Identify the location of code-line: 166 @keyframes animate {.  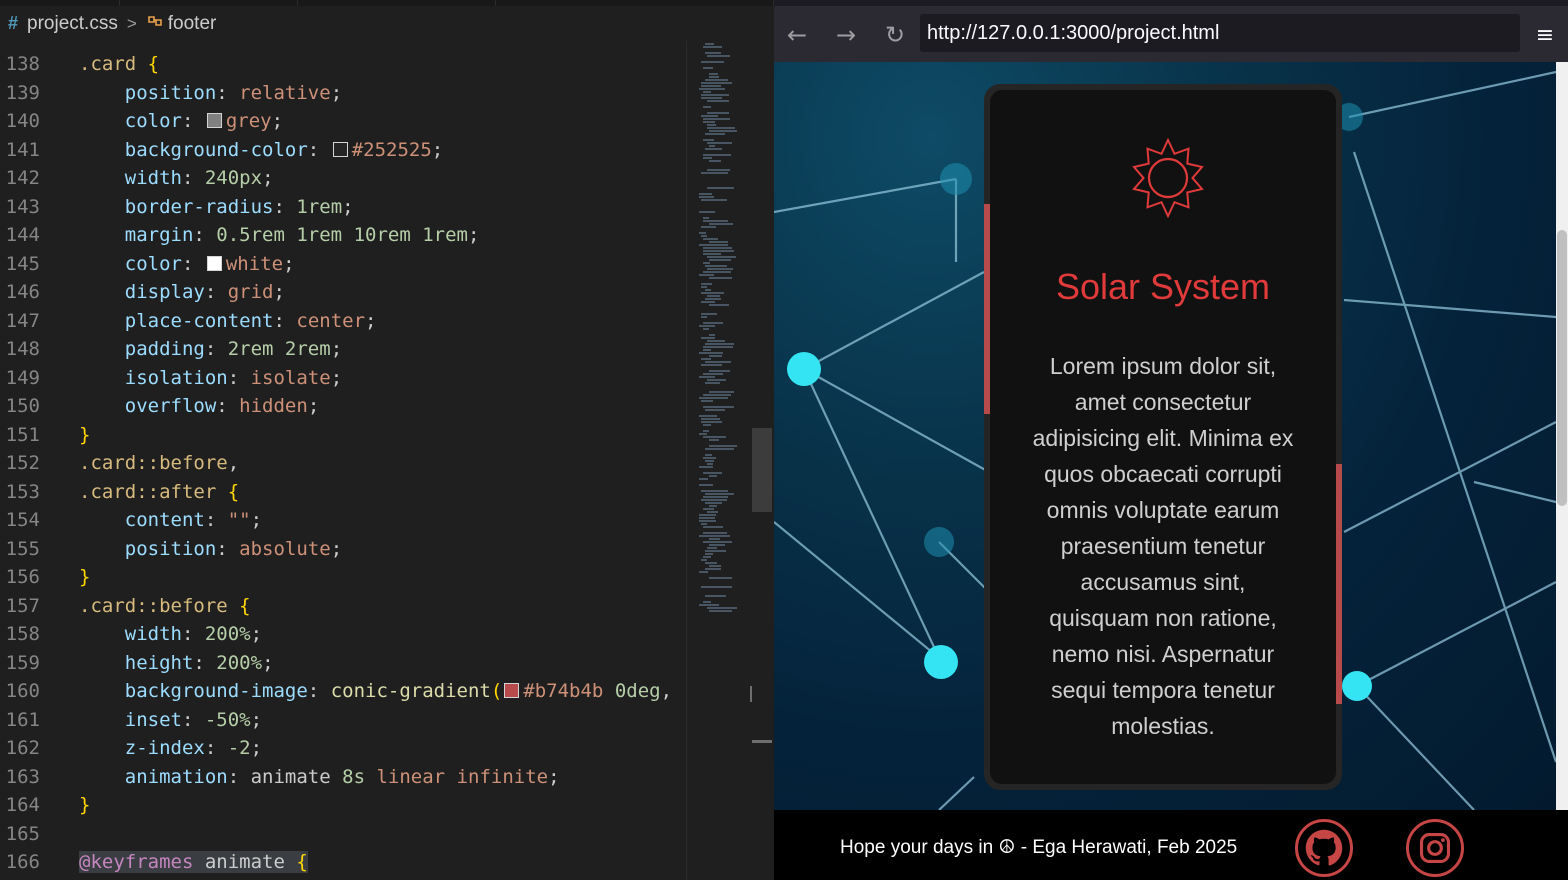
(343, 862).